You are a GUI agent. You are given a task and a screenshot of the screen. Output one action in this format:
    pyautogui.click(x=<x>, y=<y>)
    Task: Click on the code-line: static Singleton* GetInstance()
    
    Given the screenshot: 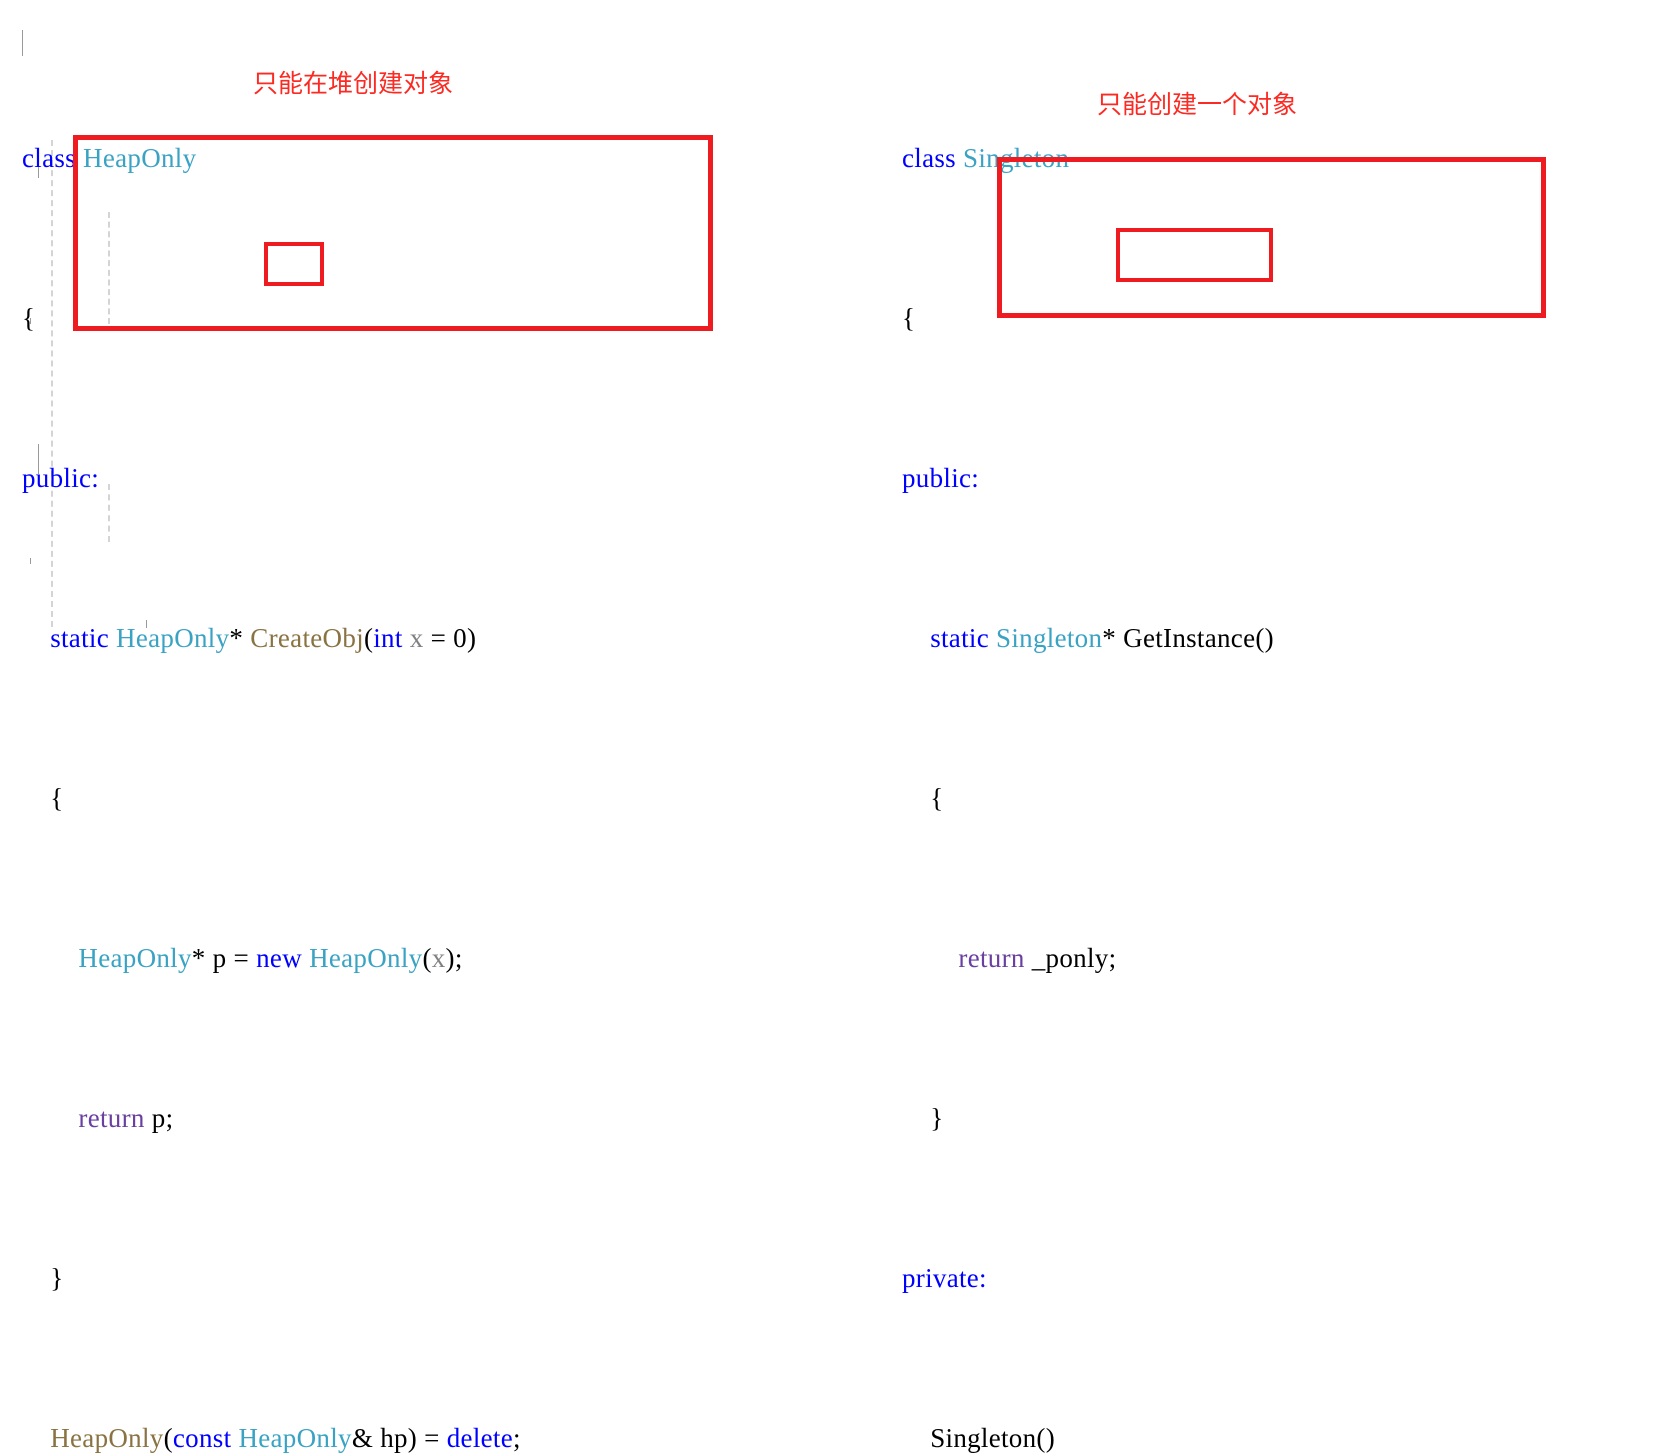 What is the action you would take?
    pyautogui.click(x=1159, y=638)
    